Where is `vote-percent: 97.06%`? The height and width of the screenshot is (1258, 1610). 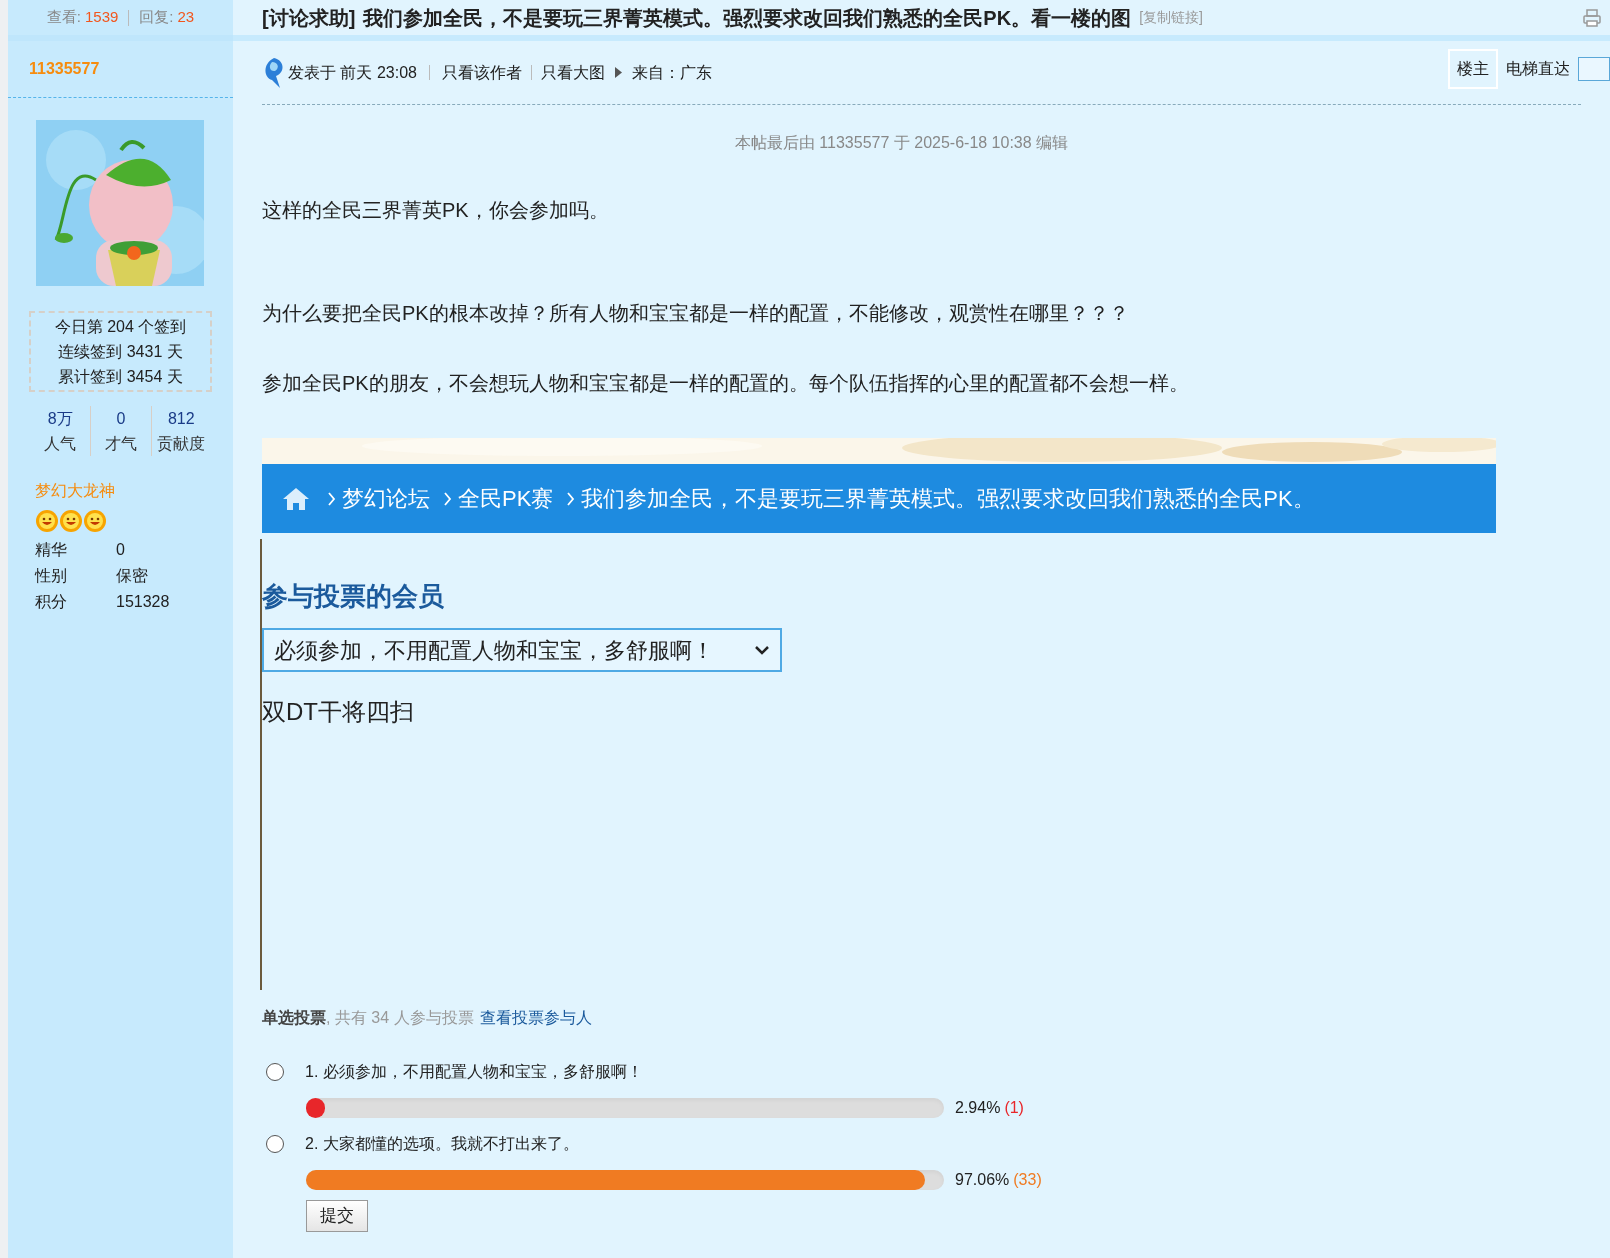 vote-percent: 97.06% is located at coordinates (982, 1180).